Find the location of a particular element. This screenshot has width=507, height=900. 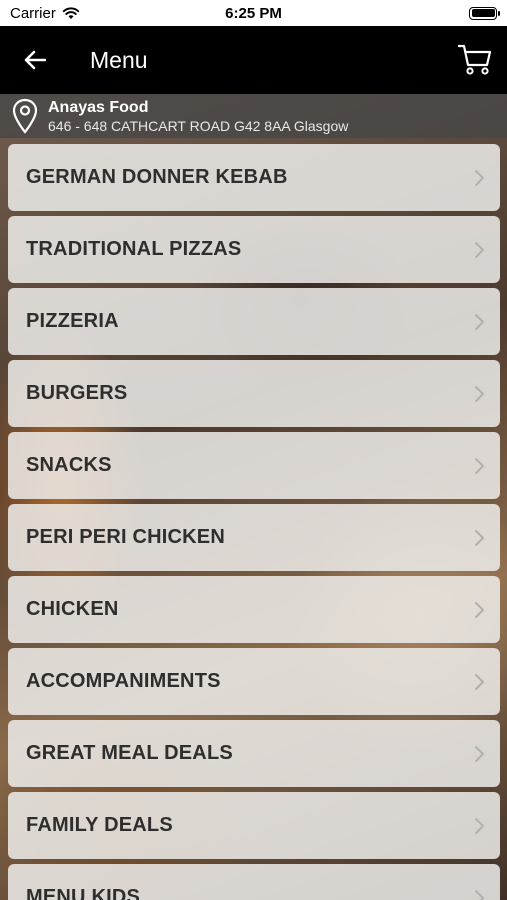

menu-item-menu-kids: MENU KIDS is located at coordinates (254, 882).